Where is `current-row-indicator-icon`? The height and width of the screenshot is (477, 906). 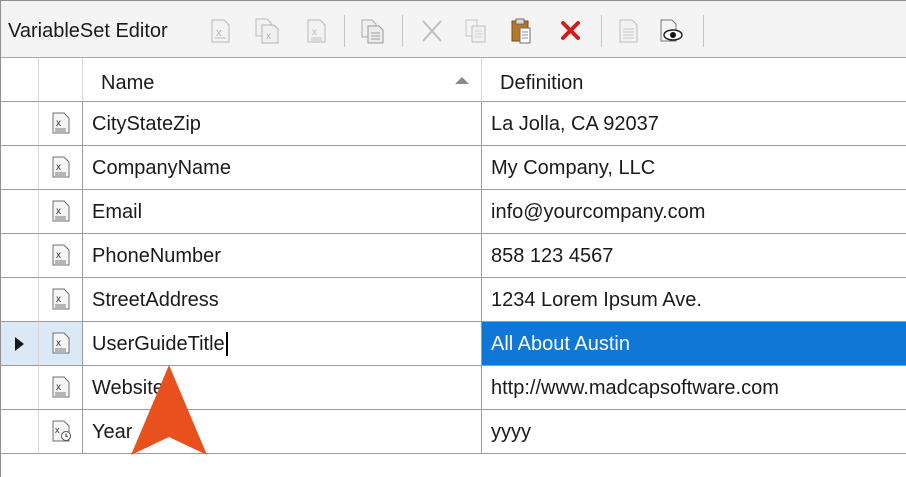
current-row-indicator-icon is located at coordinates (19, 344).